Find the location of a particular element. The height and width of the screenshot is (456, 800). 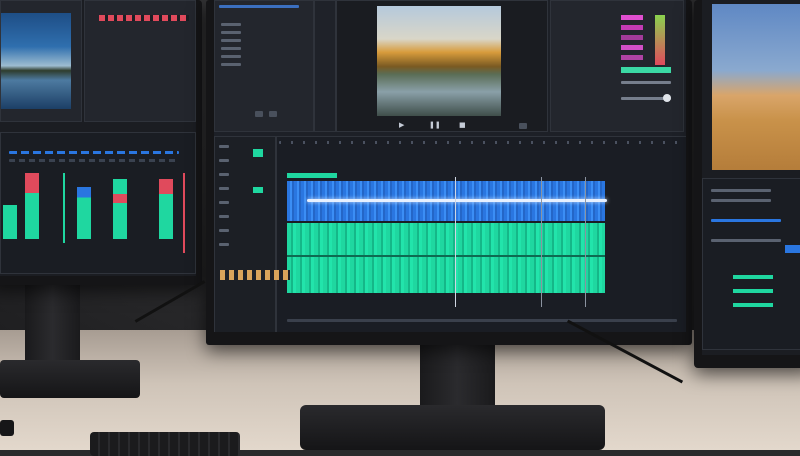

left-monitor-stand-neck is located at coordinates (52, 327).